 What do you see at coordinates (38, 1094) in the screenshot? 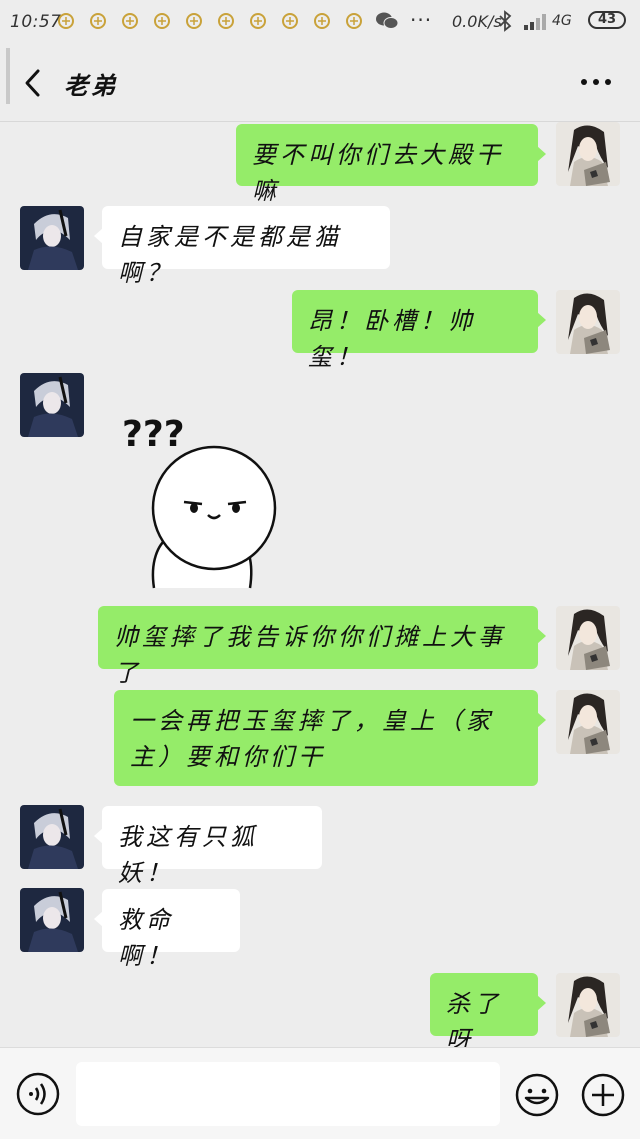
I see `voice-icon` at bounding box center [38, 1094].